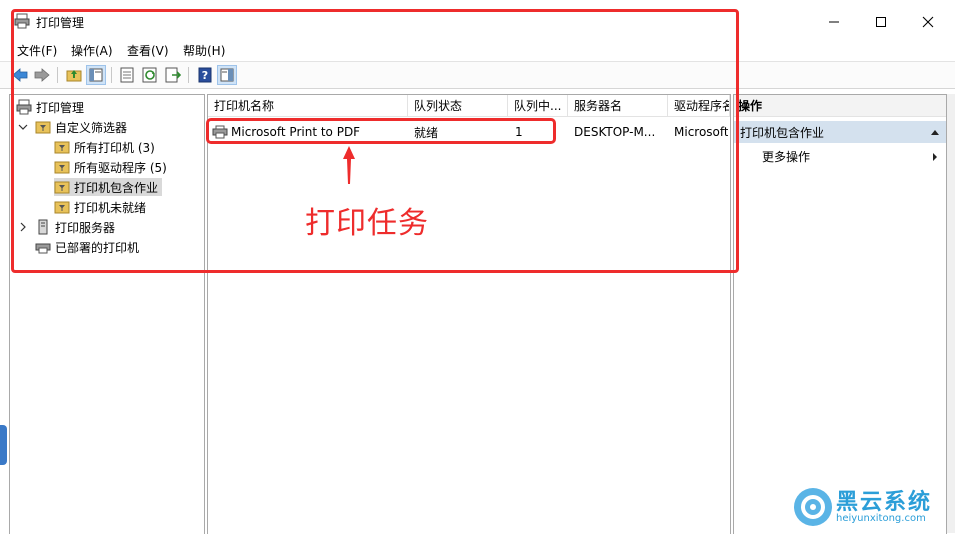 This screenshot has height=534, width=955. I want to click on action-group-label: 打印机包含作业, so click(782, 132).